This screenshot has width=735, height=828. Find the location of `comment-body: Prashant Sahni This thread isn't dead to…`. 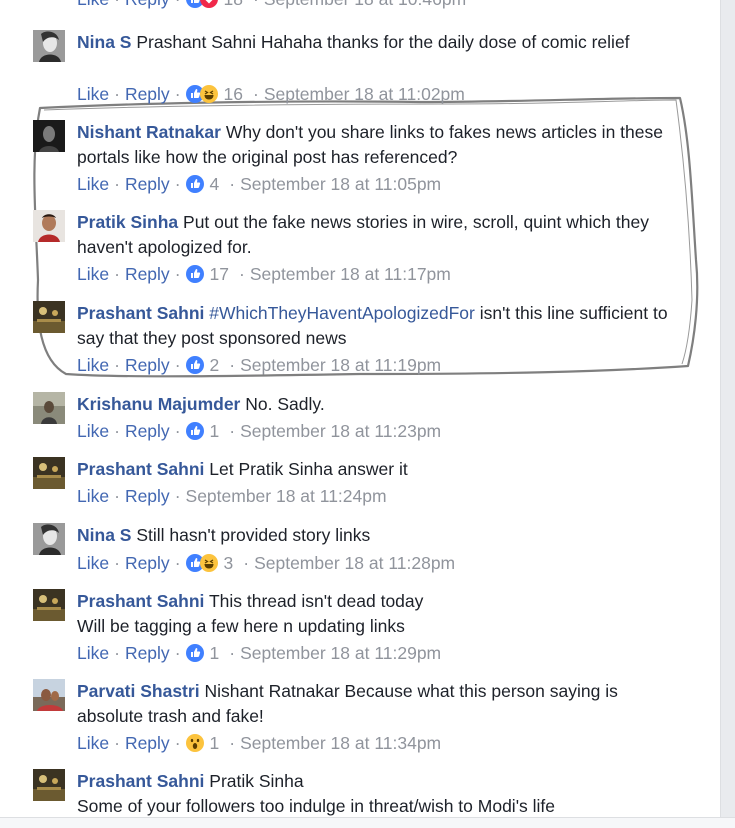

comment-body: Prashant Sahni This thread isn't dead to… is located at coordinates (377, 614).